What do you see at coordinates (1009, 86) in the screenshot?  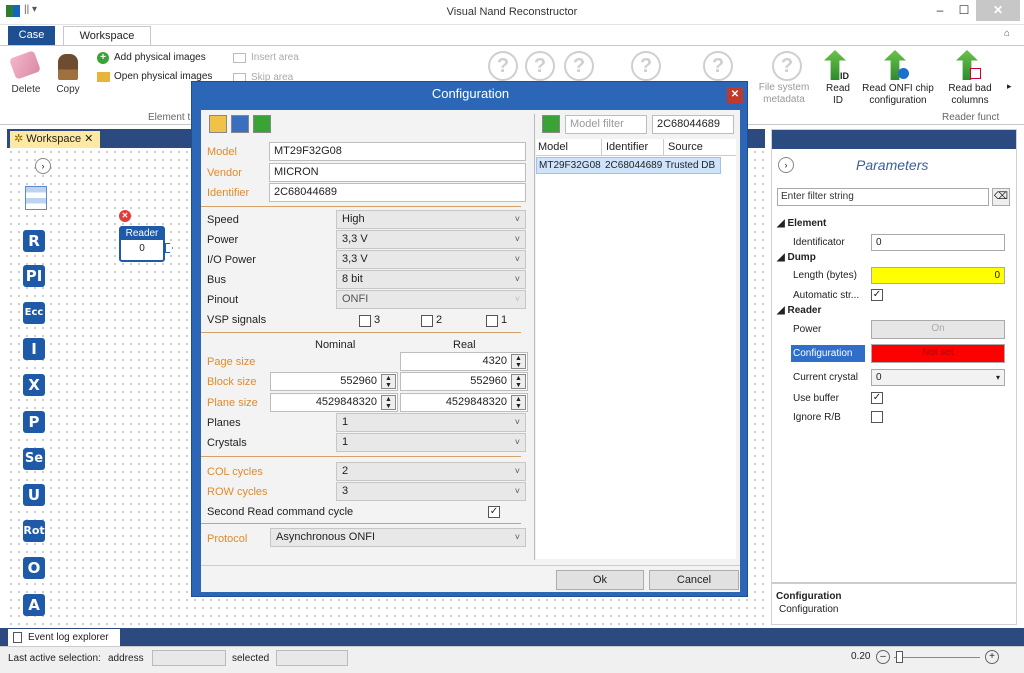 I see `ribbon-scroll-right-icon: ▸` at bounding box center [1009, 86].